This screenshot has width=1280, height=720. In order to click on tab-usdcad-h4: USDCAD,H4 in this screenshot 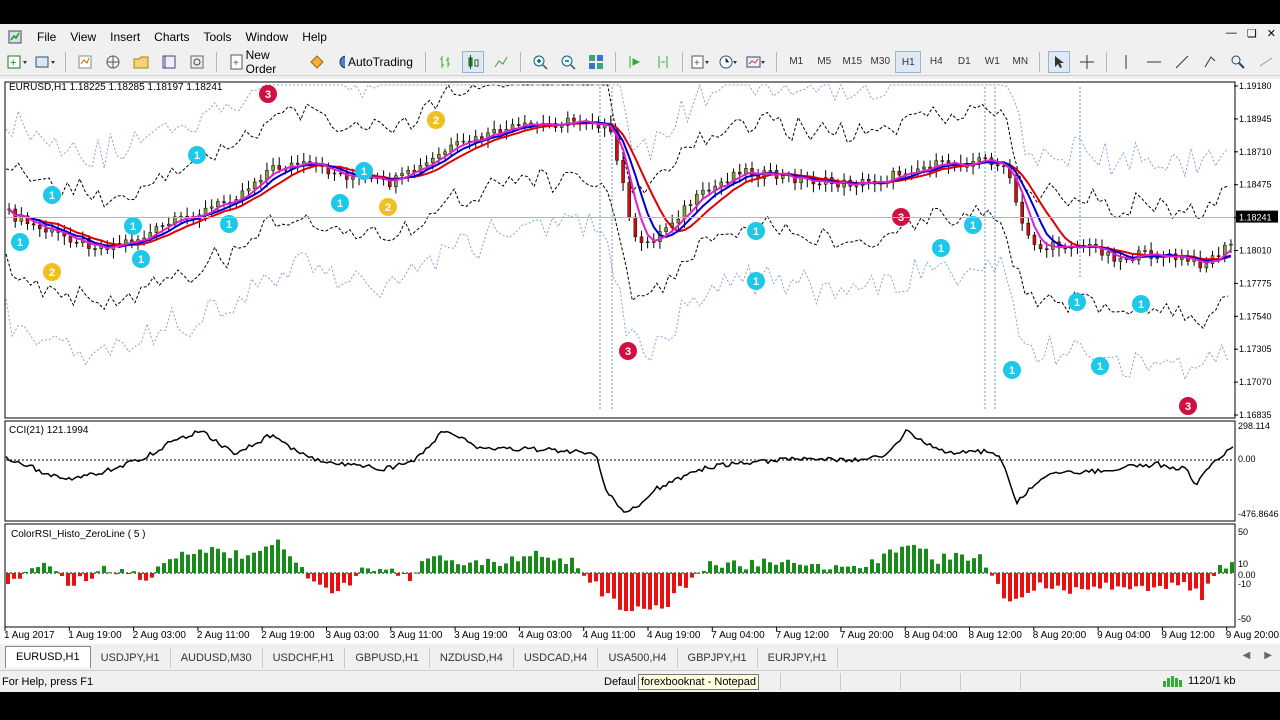, I will do `click(556, 658)`.